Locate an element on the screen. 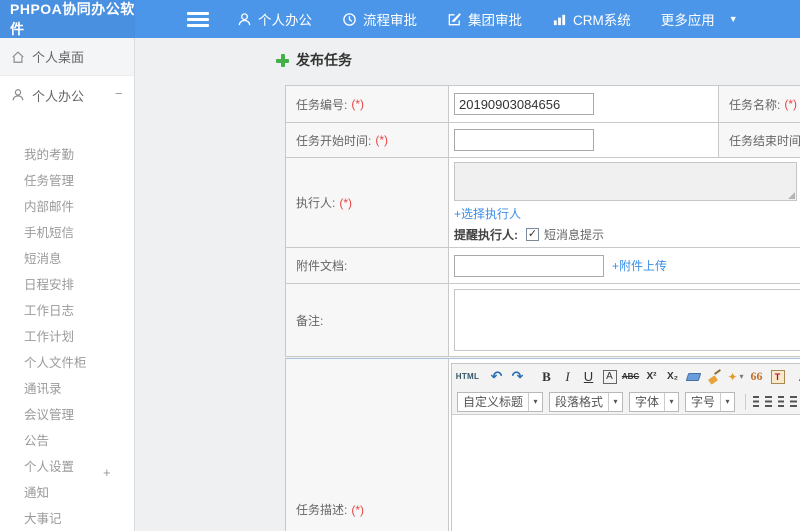 Image resolution: width=800 pixels, height=531 pixels. task-no-cell is located at coordinates (584, 104).